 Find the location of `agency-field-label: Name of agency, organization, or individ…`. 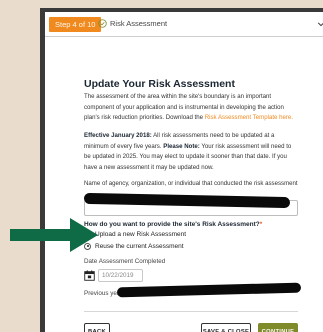

agency-field-label: Name of agency, organization, or individ… is located at coordinates (191, 183).